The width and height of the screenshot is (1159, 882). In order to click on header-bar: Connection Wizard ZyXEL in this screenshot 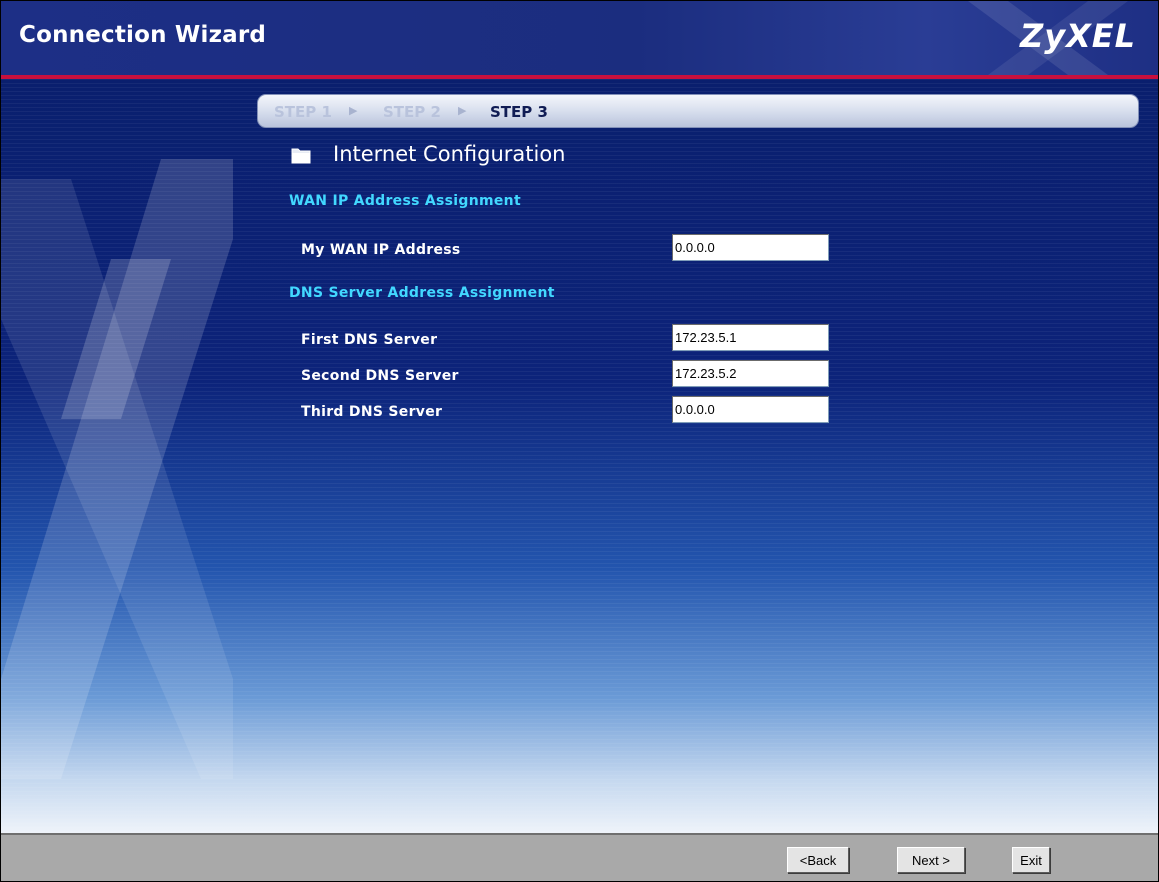, I will do `click(579, 38)`.